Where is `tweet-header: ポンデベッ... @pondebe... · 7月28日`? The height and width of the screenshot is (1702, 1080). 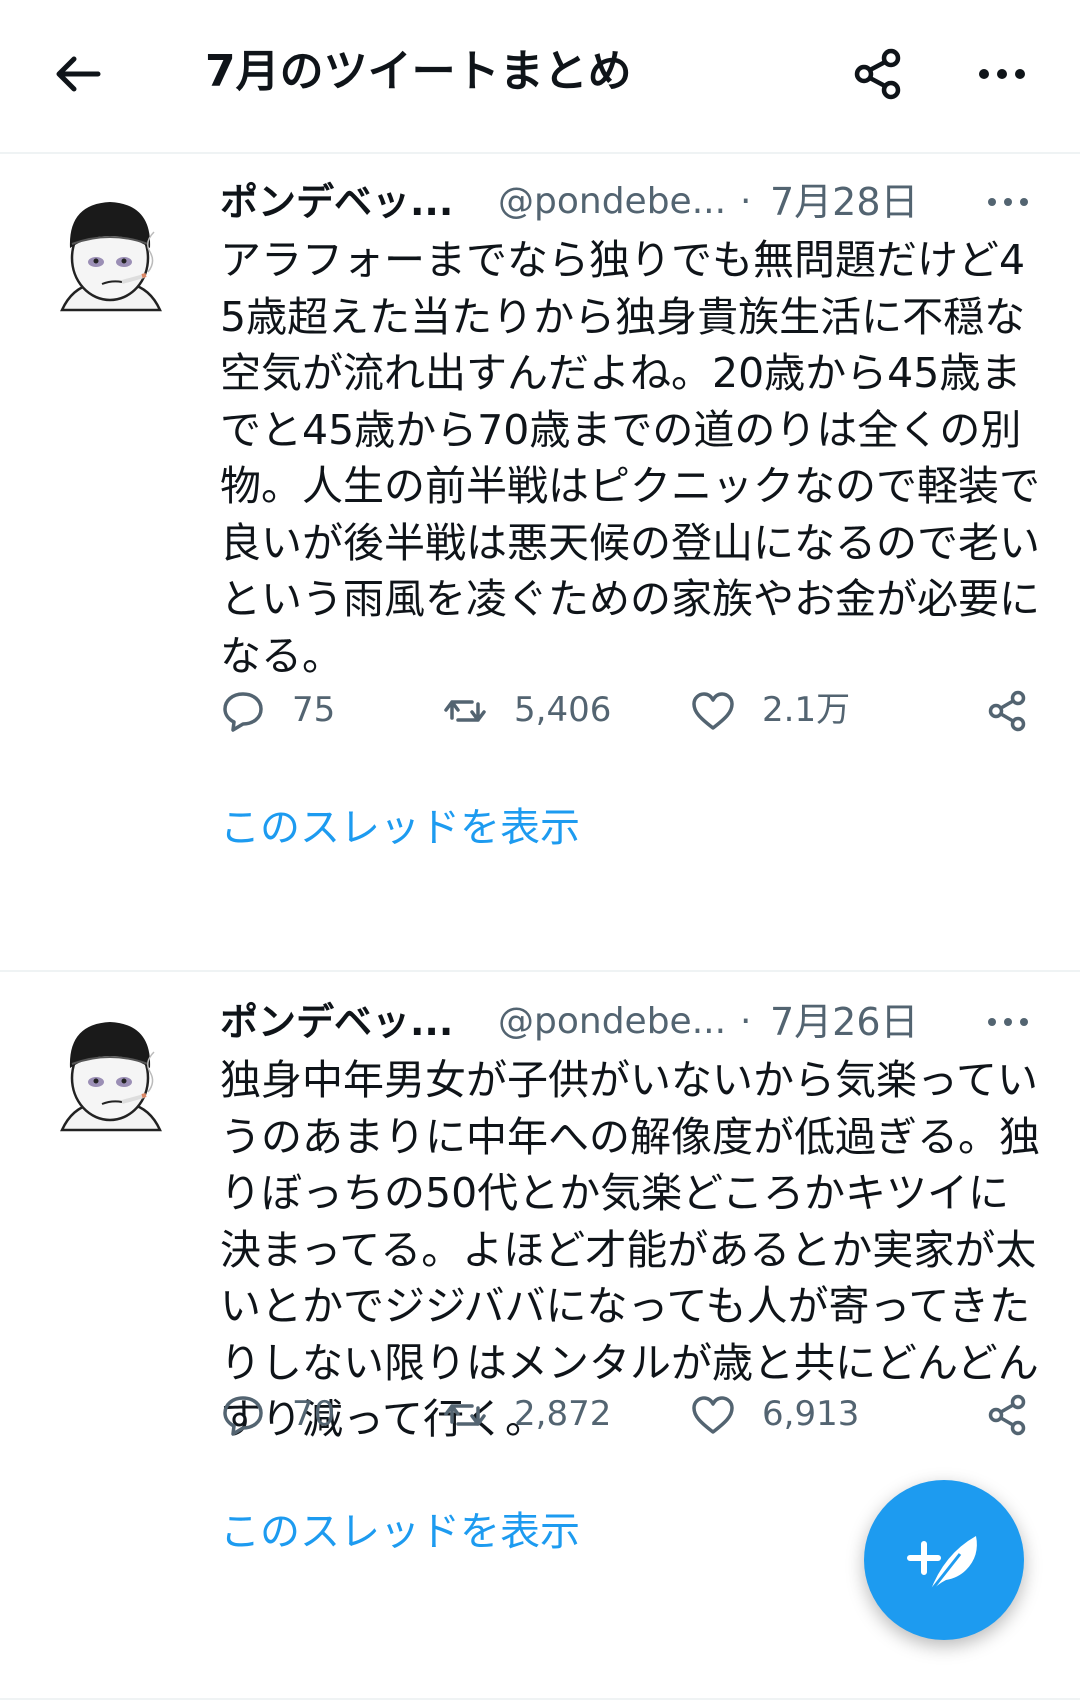 tweet-header: ポンデベッ... @pondebe... · 7月28日 is located at coordinates (650, 202).